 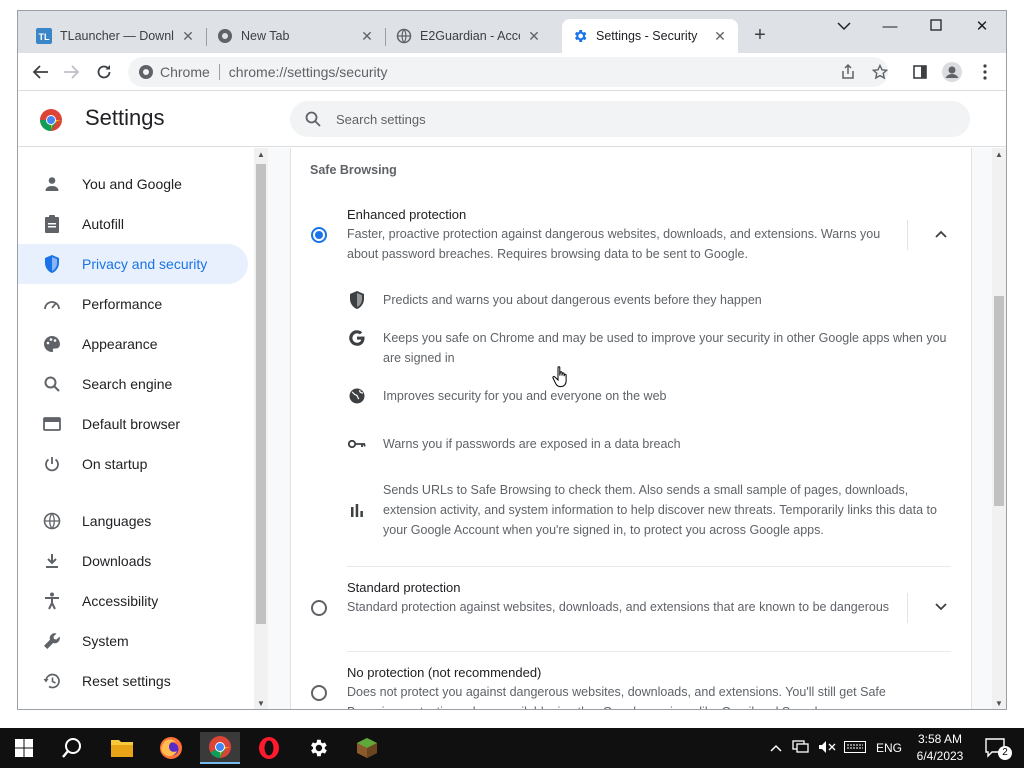 I want to click on browser-icon, so click(x=52, y=424).